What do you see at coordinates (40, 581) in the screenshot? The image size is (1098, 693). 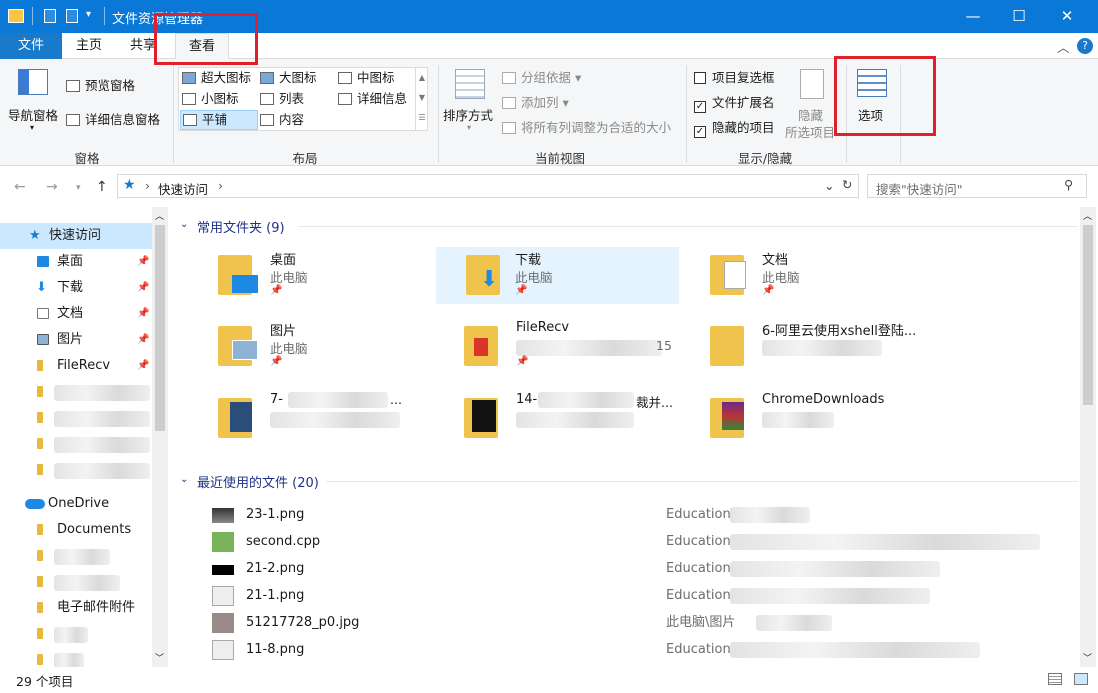 I see `folder-icon` at bounding box center [40, 581].